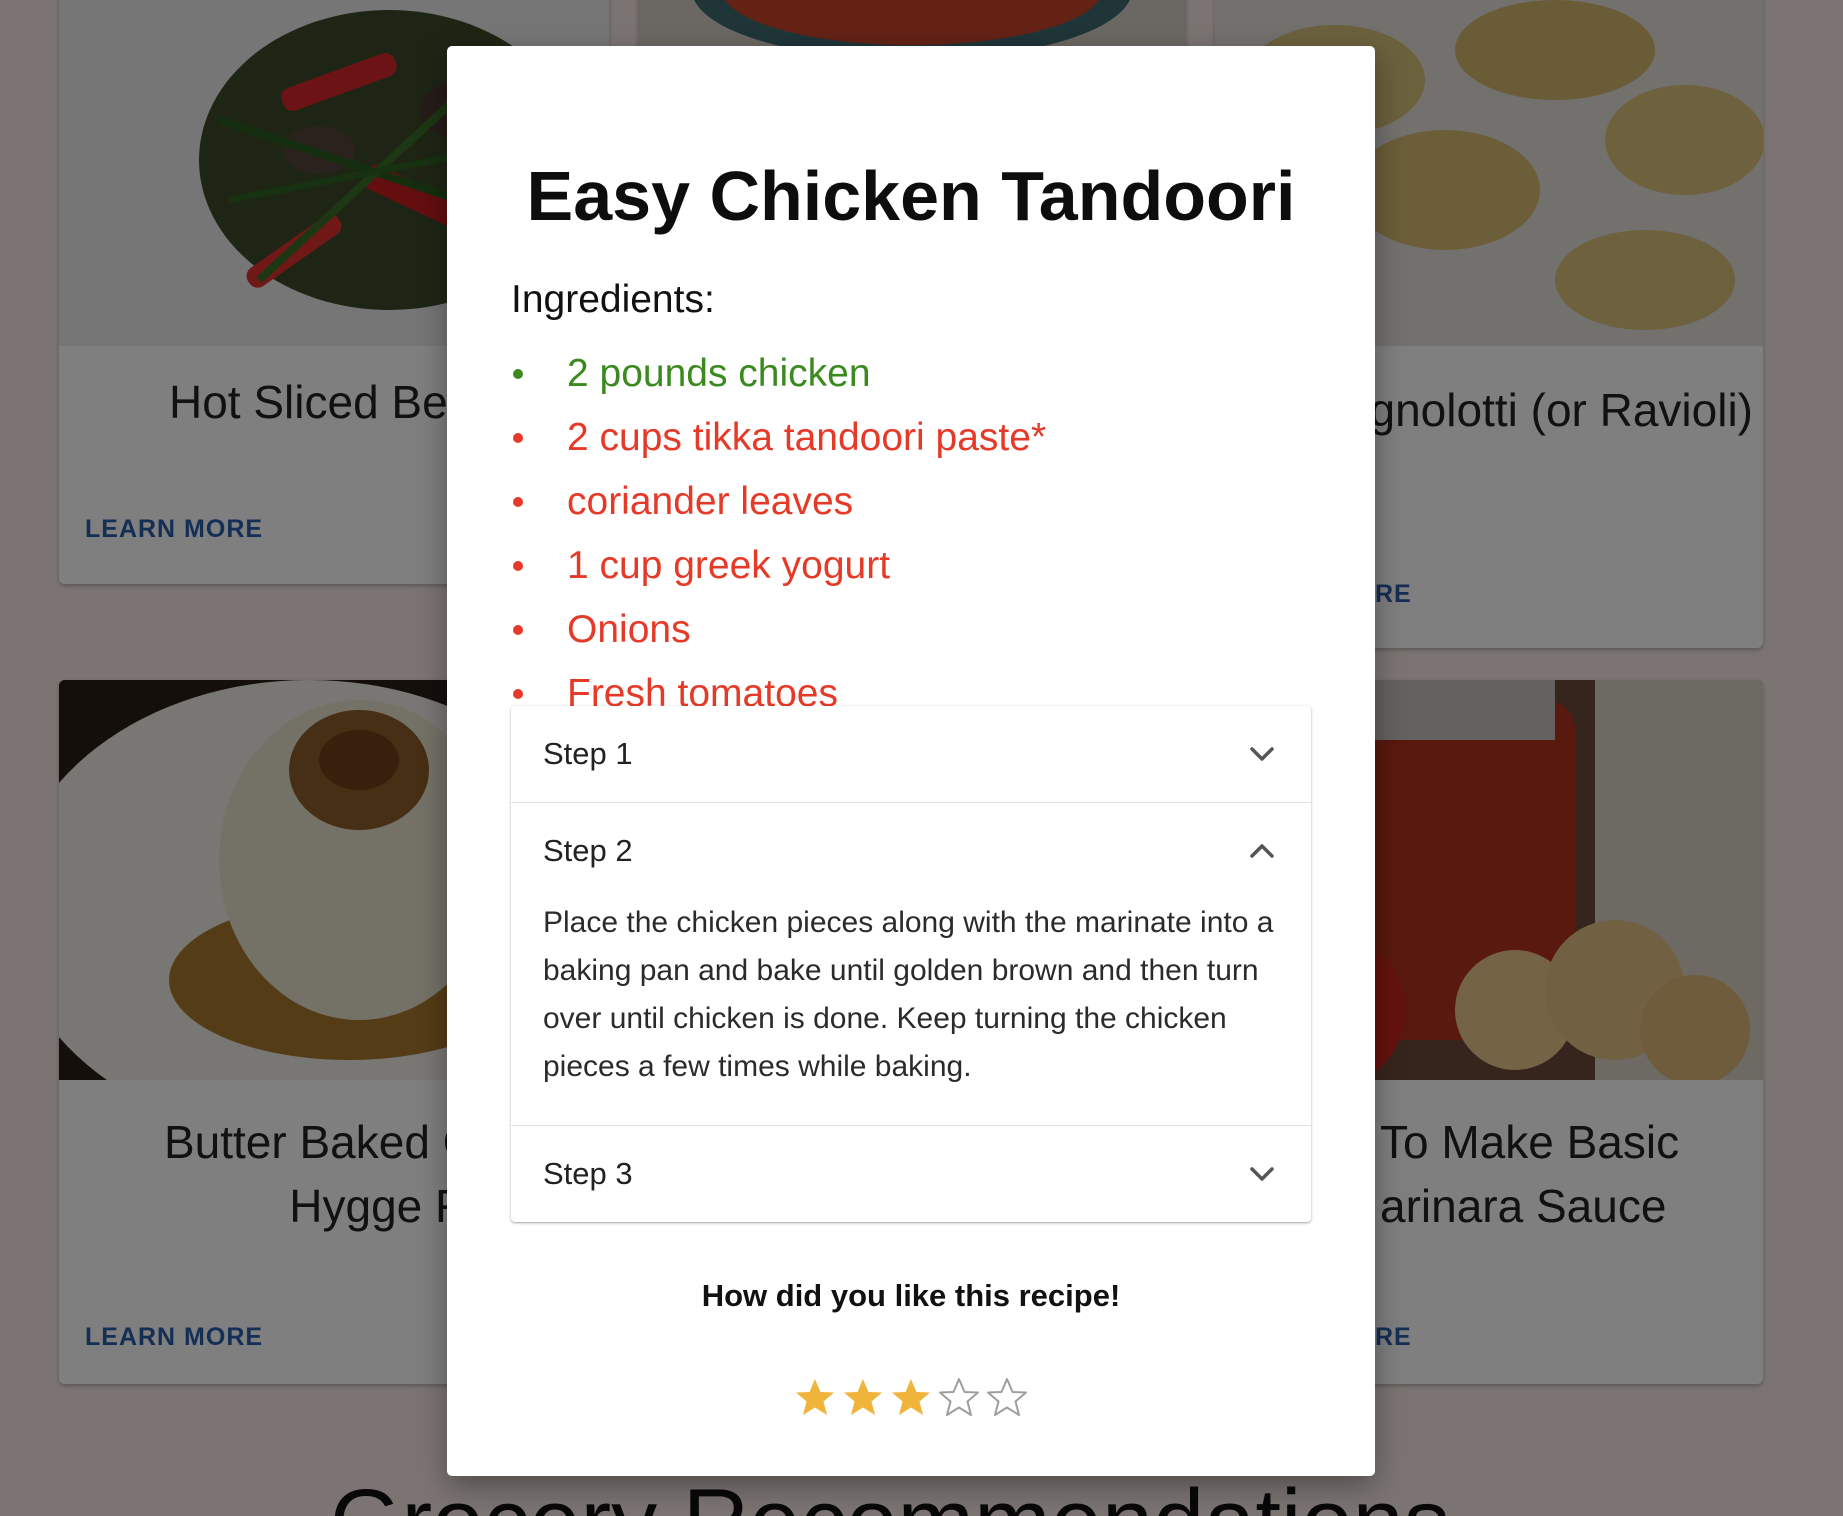 Image resolution: width=1843 pixels, height=1516 pixels. I want to click on ingredient-text: 2 cups tikka tandoori paste*, so click(807, 437).